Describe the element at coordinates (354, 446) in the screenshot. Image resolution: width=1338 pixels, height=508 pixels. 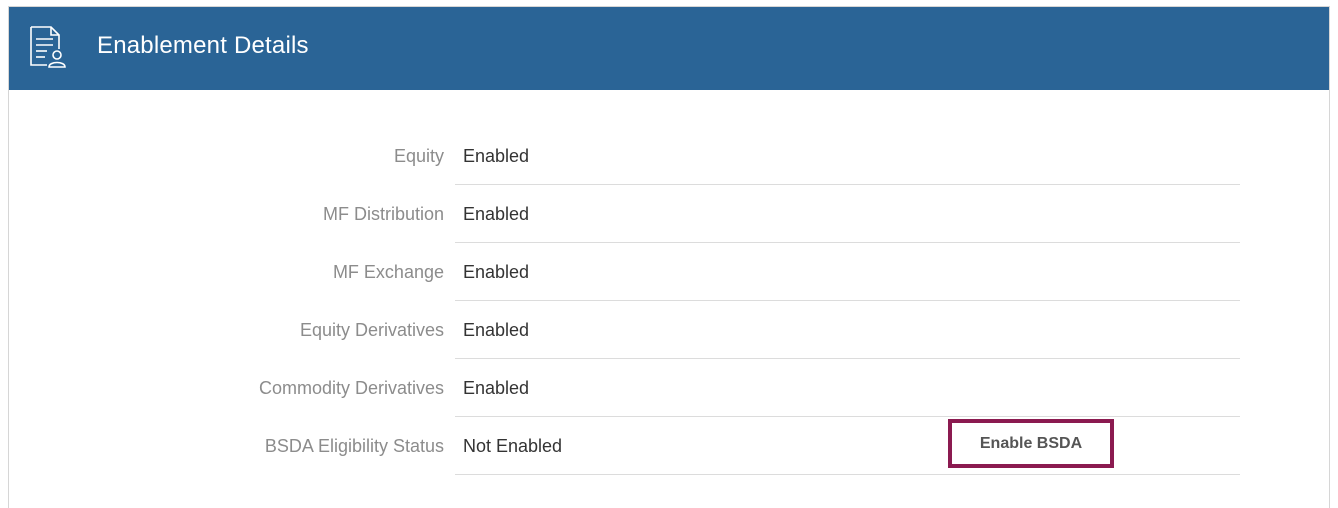
I see `row-label: BSDA Eligibility Status` at that location.